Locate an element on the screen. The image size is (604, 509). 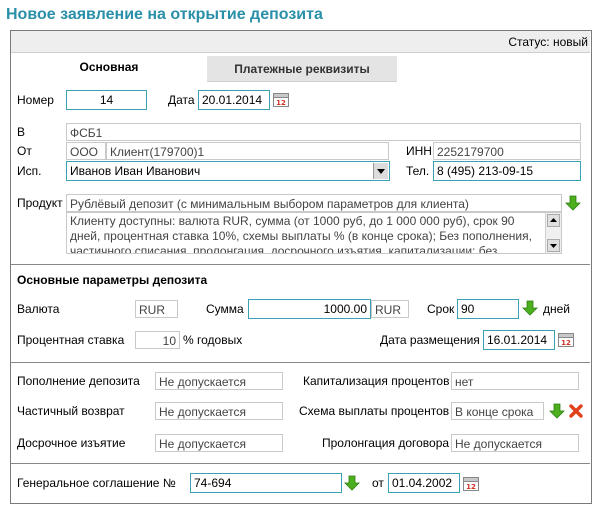
inn-label: ИНН is located at coordinates (419, 151).